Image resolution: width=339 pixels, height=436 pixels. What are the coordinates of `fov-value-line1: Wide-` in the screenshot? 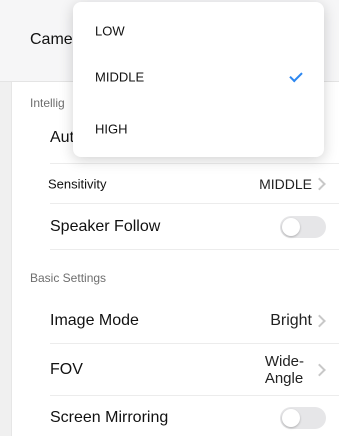 It's located at (284, 361).